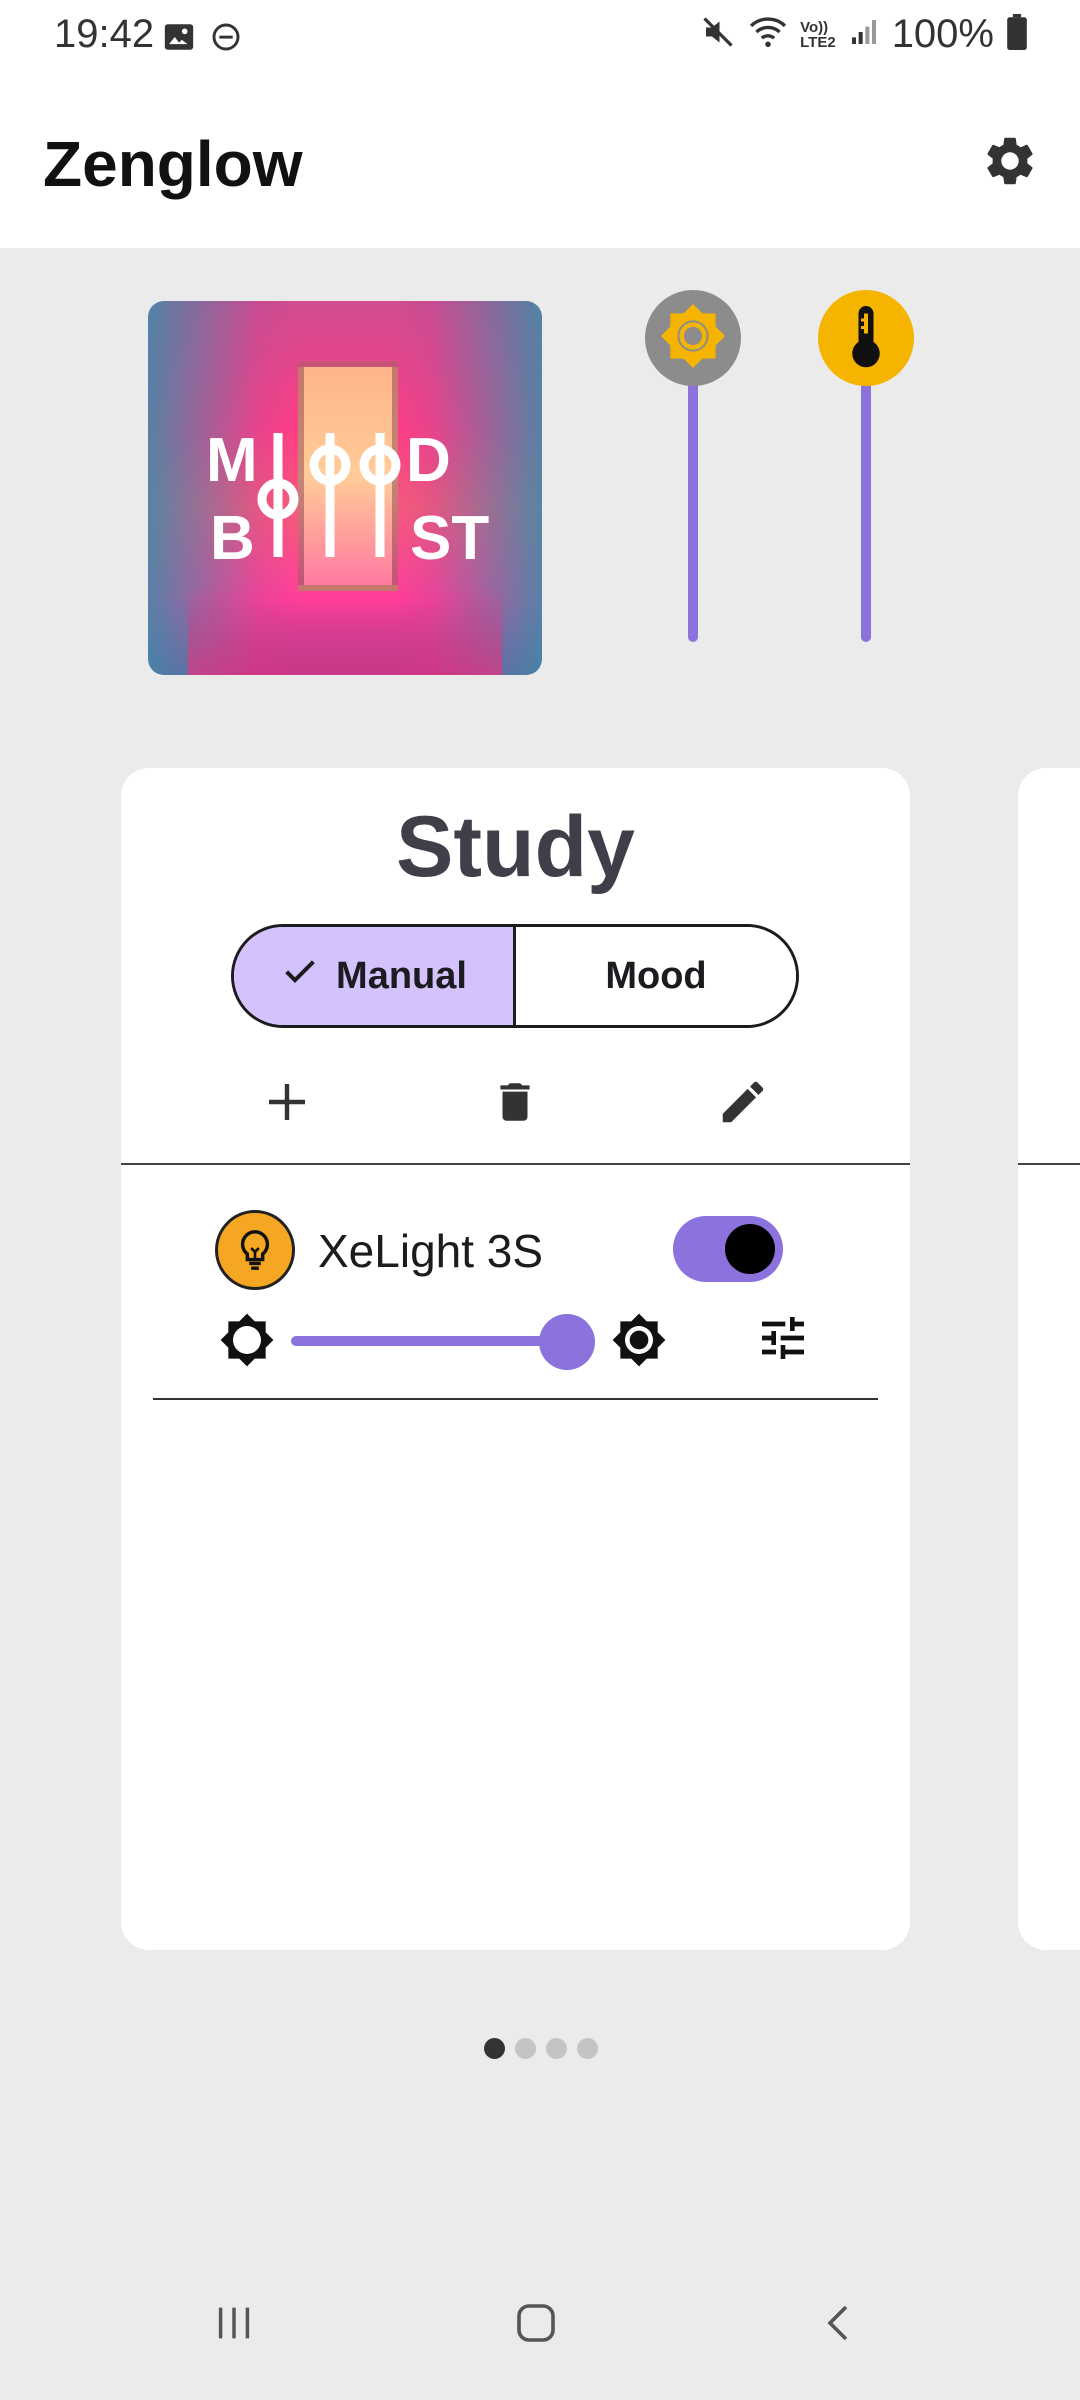  Describe the element at coordinates (329, 495) in the screenshot. I see `mood-boost-logo-sliders` at that location.